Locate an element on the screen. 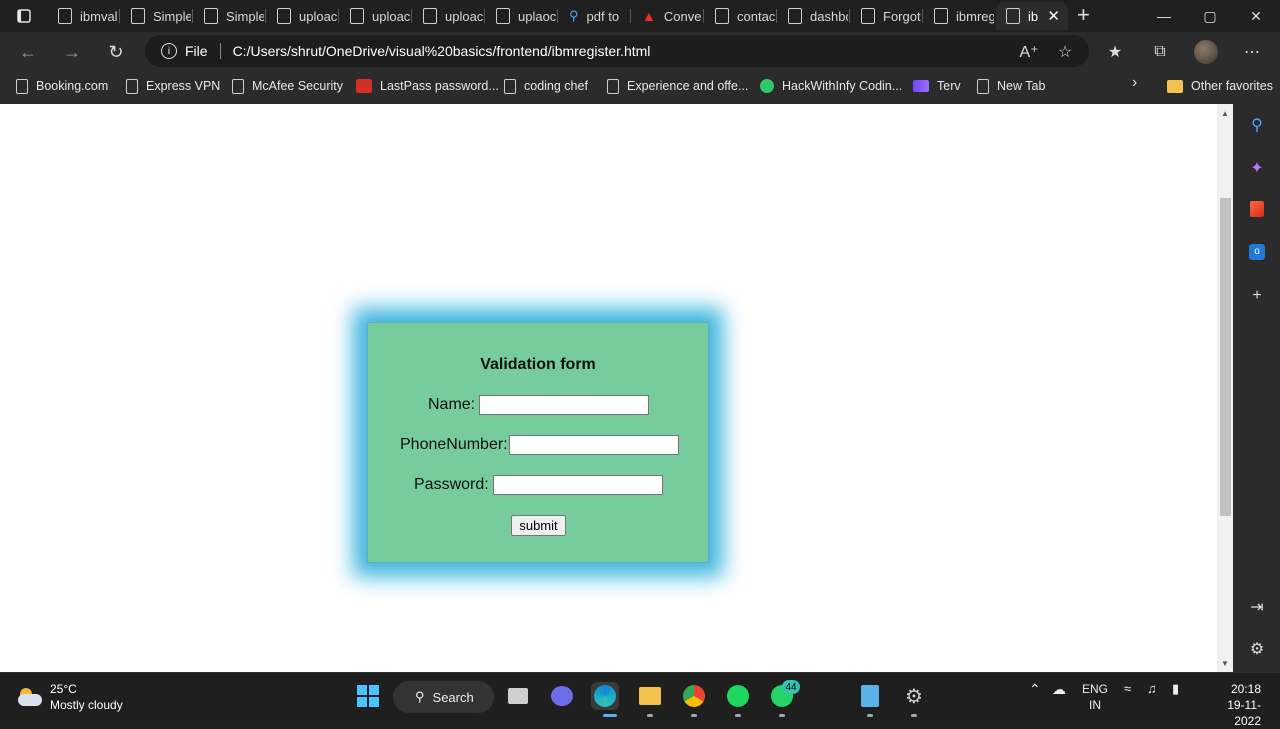 This screenshot has width=1280, height=729. chevron-right-icon: › is located at coordinates (1139, 84).